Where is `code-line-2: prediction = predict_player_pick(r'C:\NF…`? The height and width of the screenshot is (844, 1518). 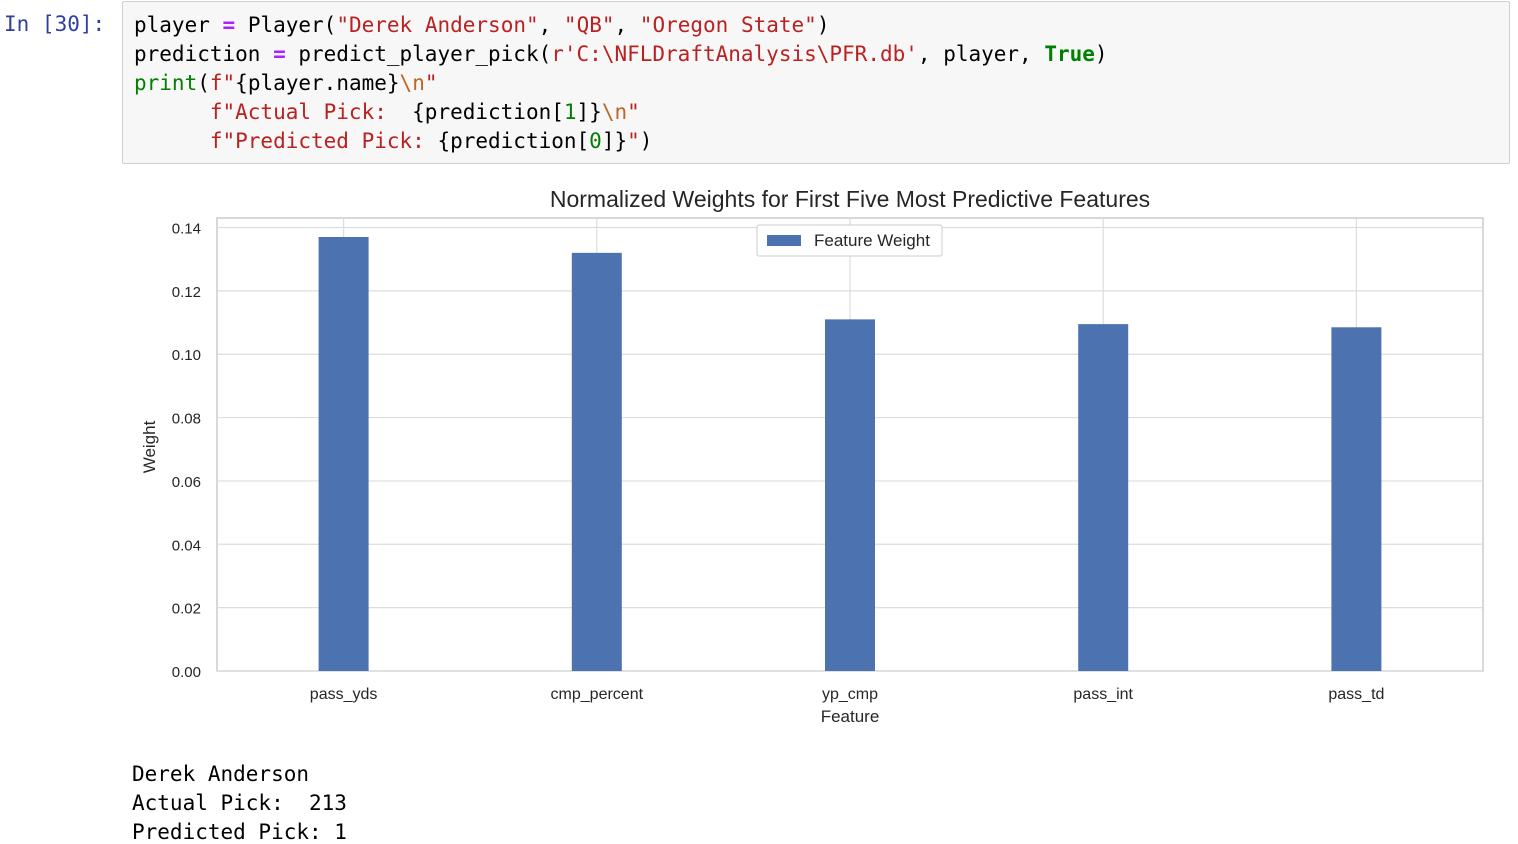
code-line-2: prediction = predict_player_pick(r'C:\NF… is located at coordinates (621, 54).